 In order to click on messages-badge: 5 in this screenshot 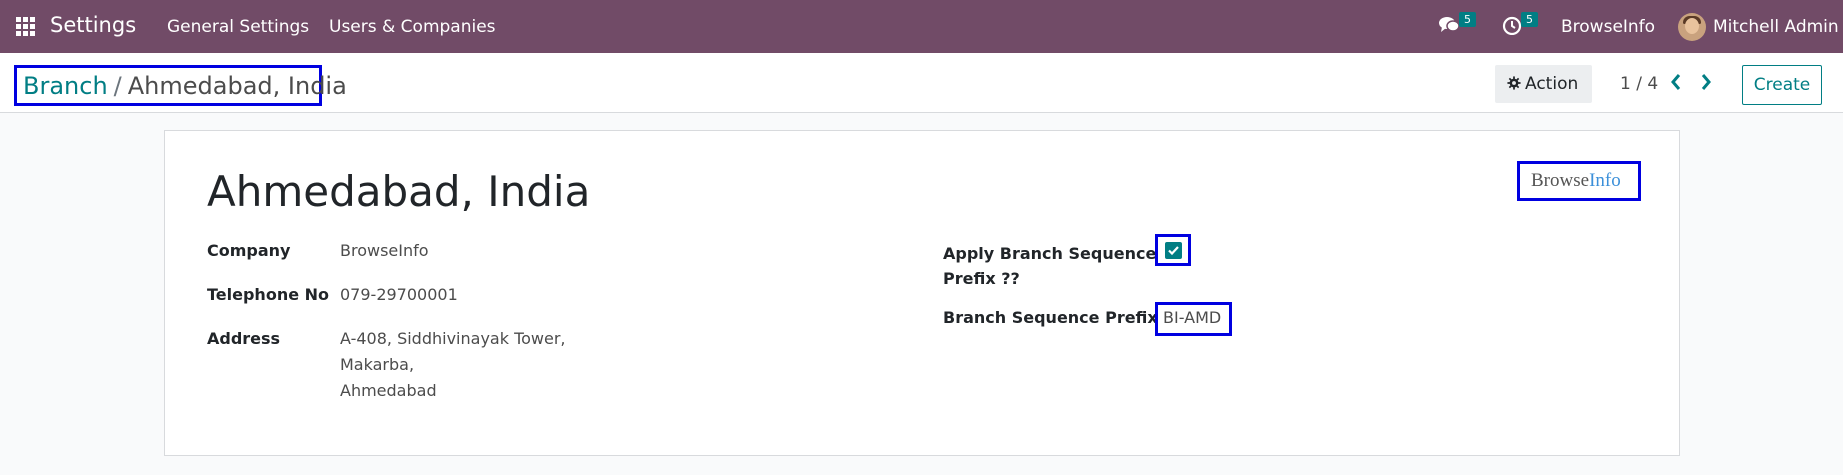, I will do `click(1467, 19)`.